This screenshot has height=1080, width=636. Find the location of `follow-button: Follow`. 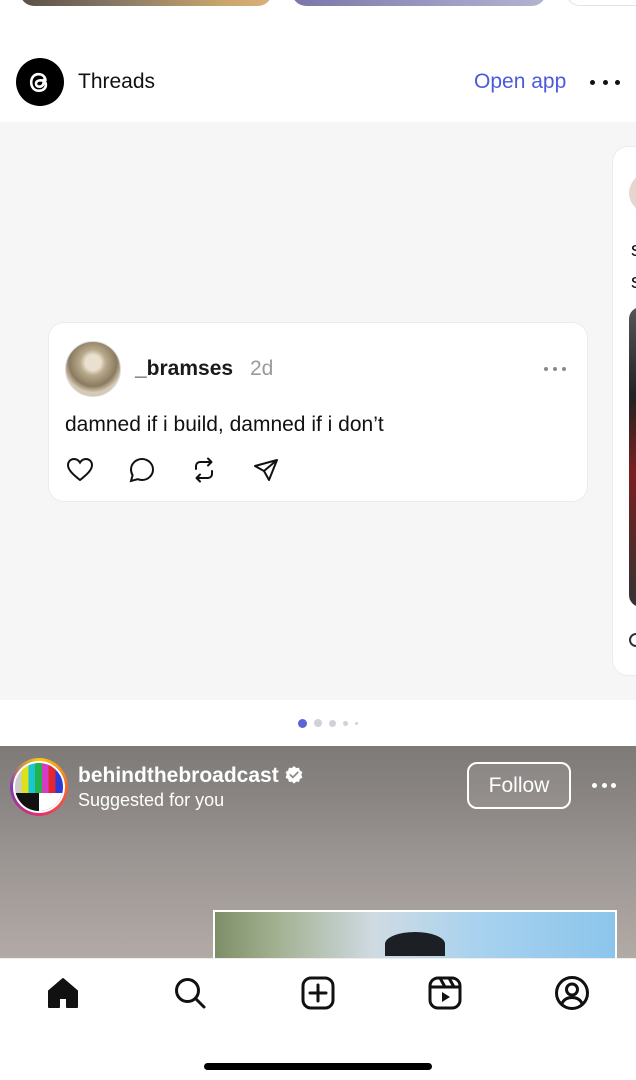

follow-button: Follow is located at coordinates (519, 785).